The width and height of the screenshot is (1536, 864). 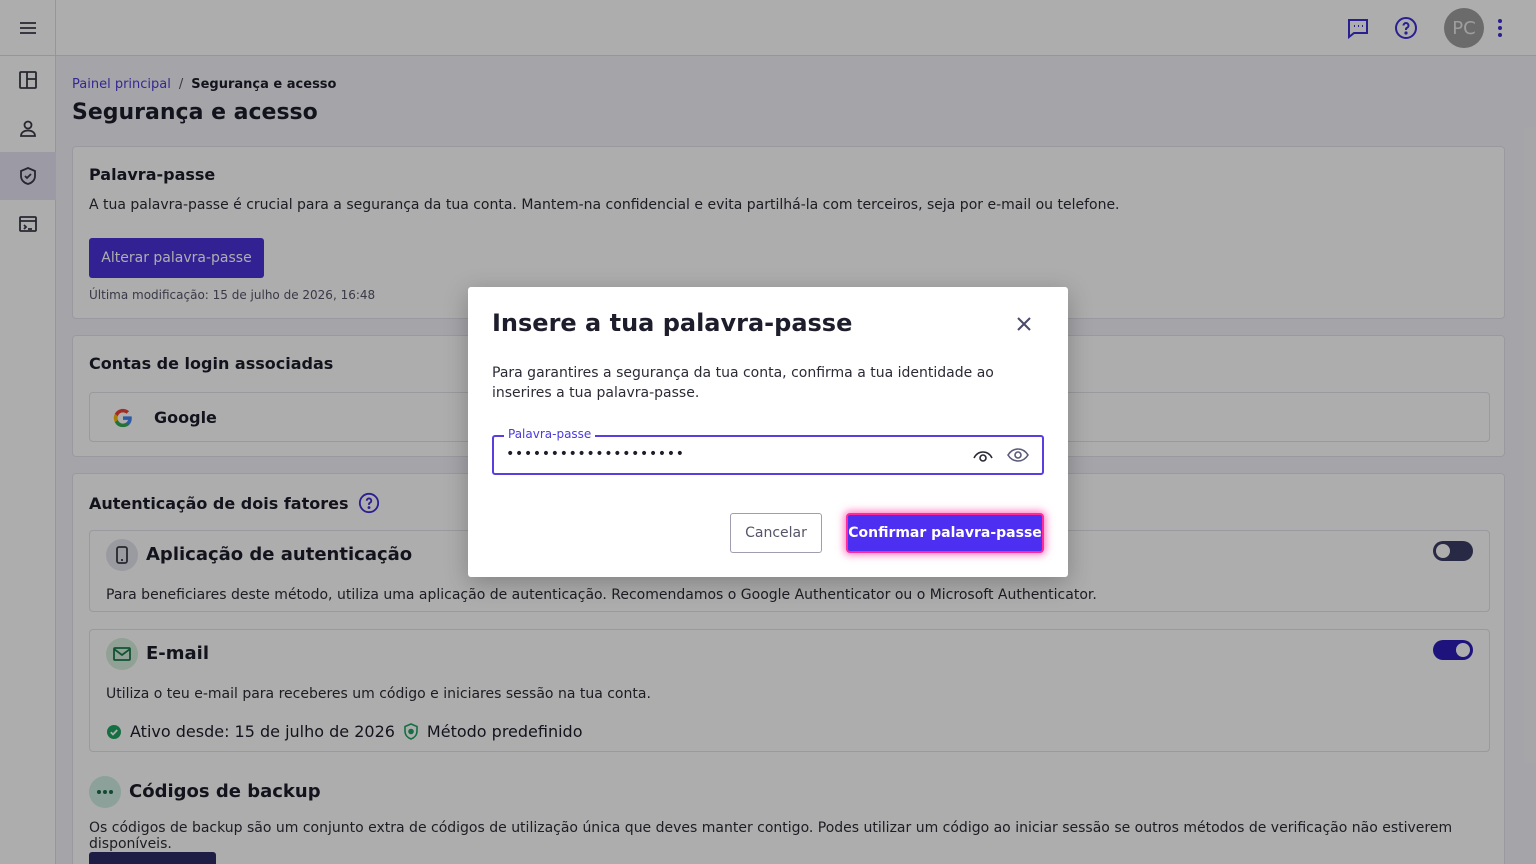 I want to click on cancel-button: Cancelar, so click(x=776, y=533).